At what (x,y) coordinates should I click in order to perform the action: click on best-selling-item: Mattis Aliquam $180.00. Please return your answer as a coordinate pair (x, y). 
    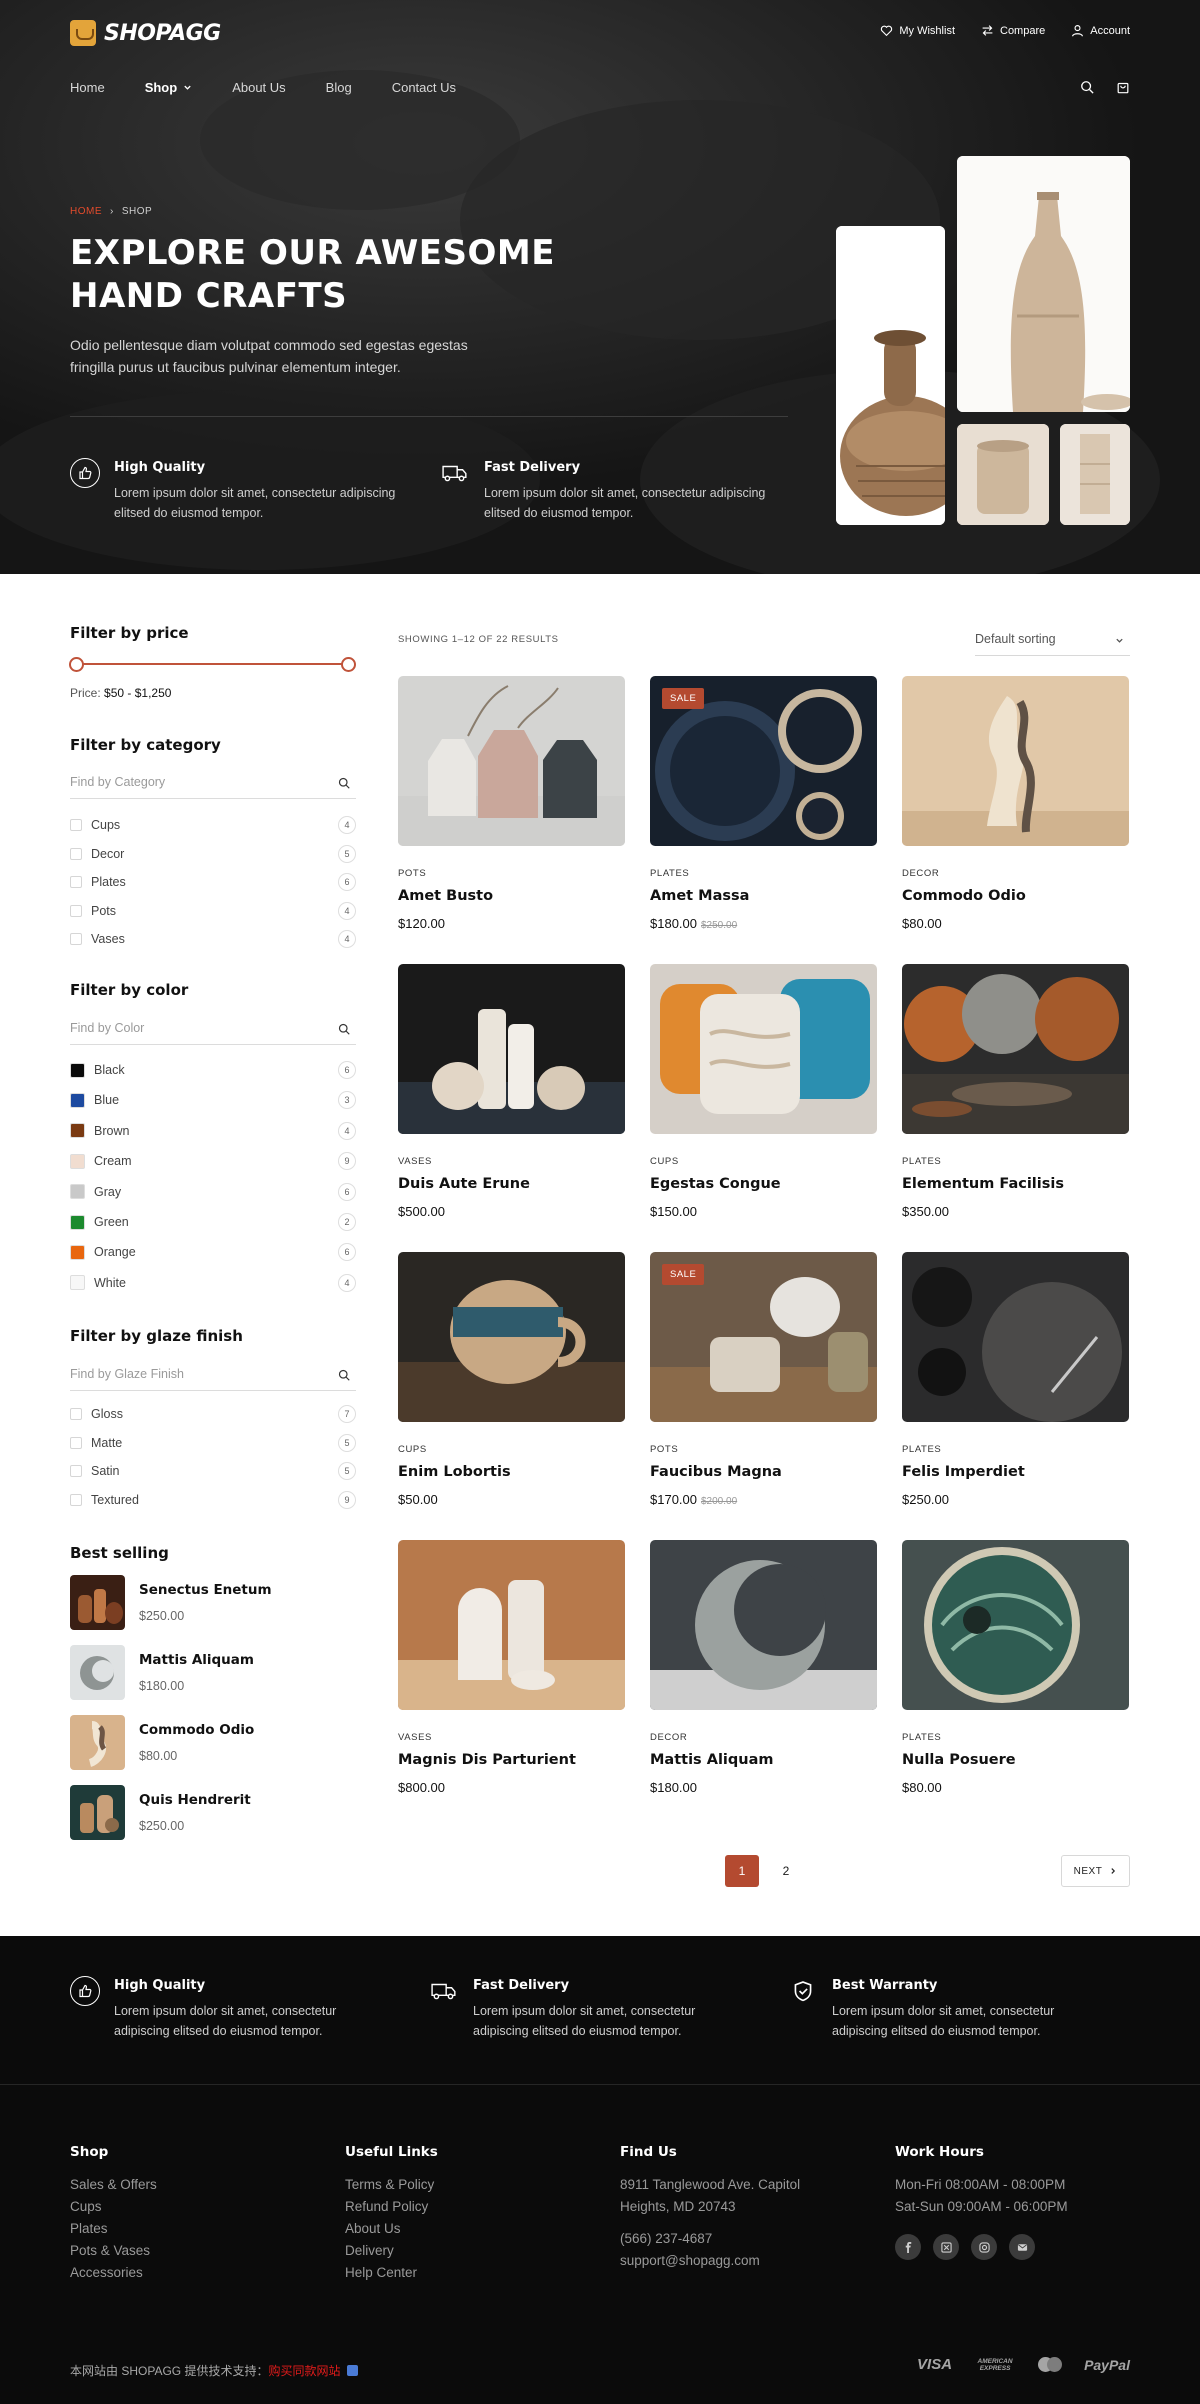
    Looking at the image, I should click on (213, 1672).